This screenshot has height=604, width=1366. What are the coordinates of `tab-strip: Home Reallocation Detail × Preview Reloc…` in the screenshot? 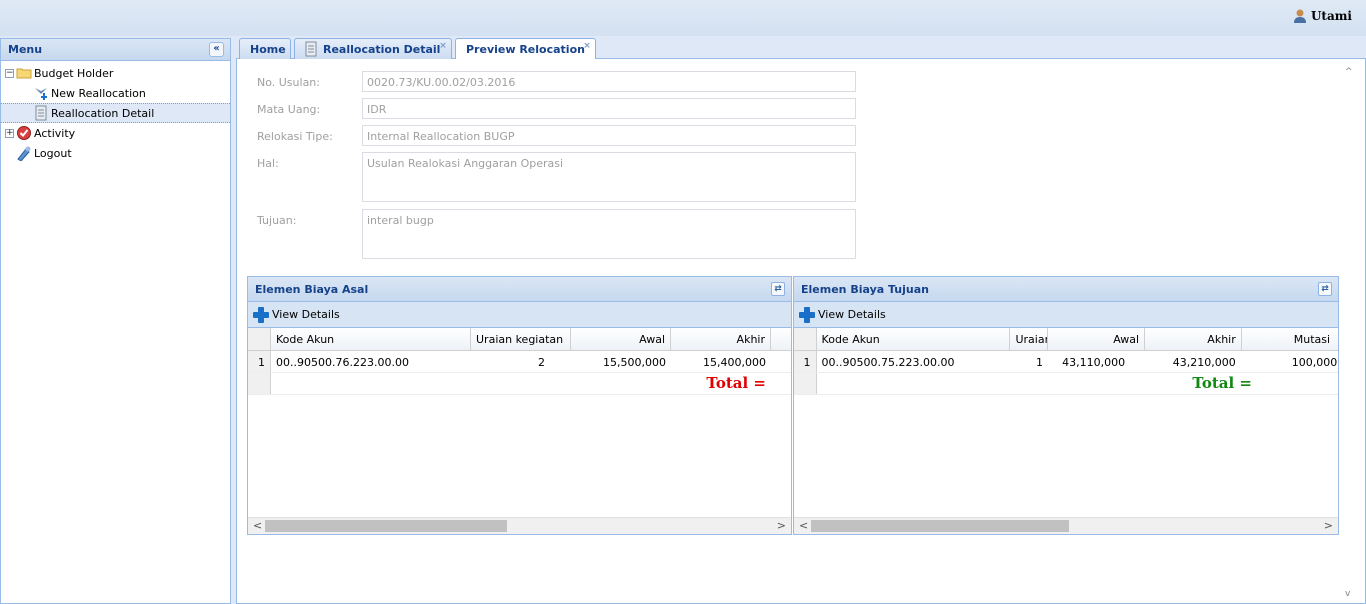 It's located at (801, 48).